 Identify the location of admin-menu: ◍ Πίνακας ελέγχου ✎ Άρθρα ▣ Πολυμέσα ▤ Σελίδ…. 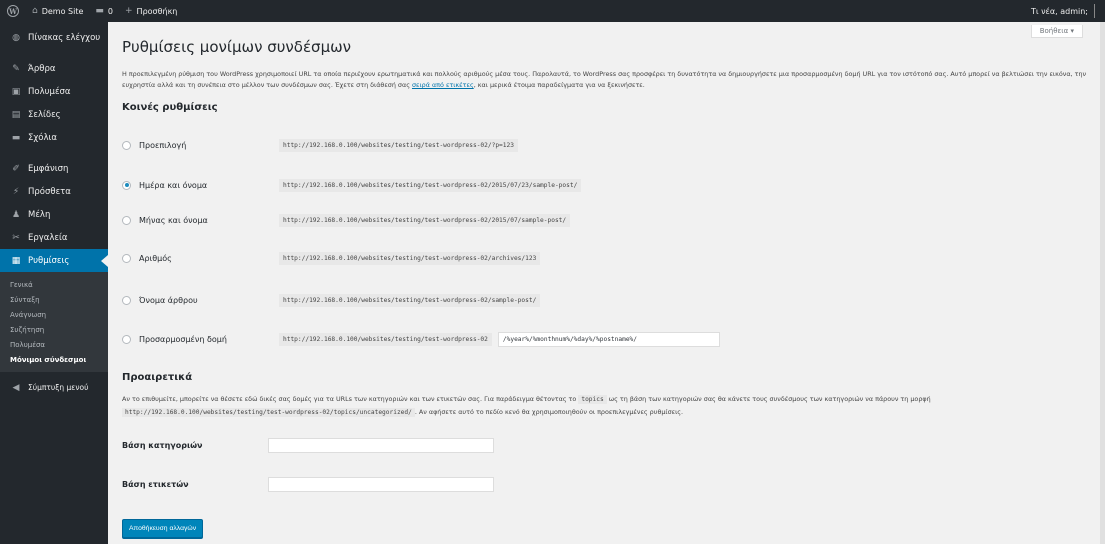
(54, 283).